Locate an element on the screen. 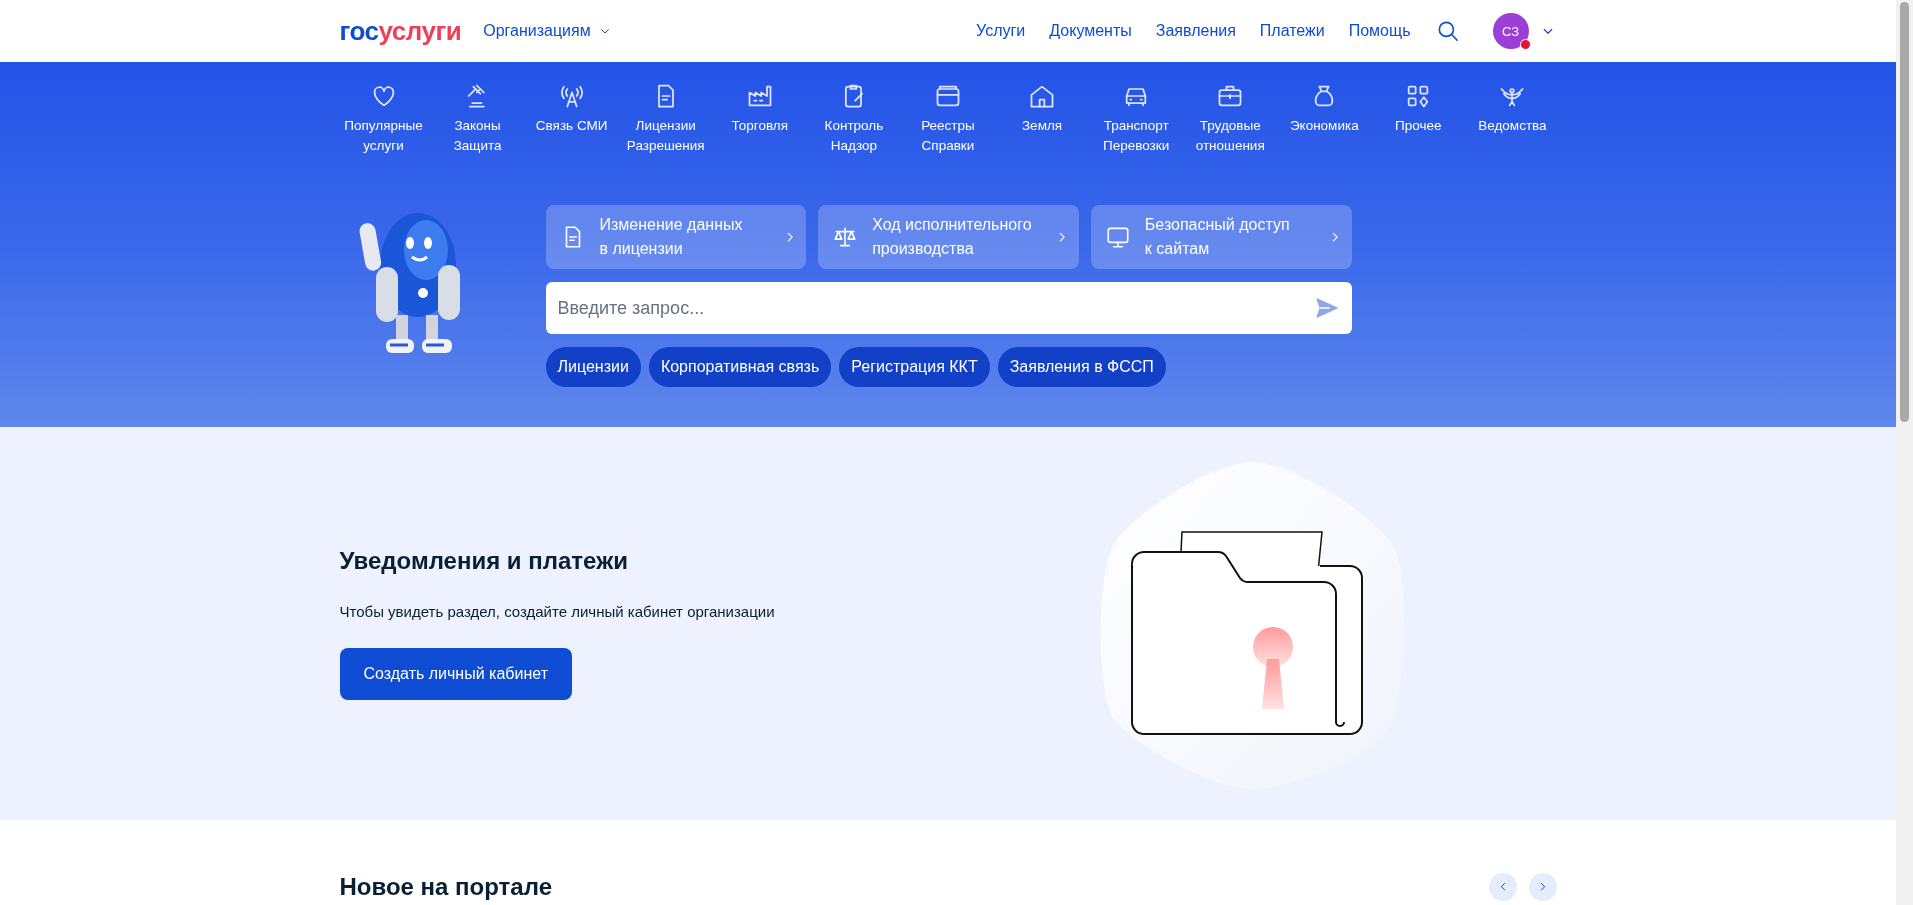 The height and width of the screenshot is (905, 1913). nav-link: Платежи is located at coordinates (1292, 31).